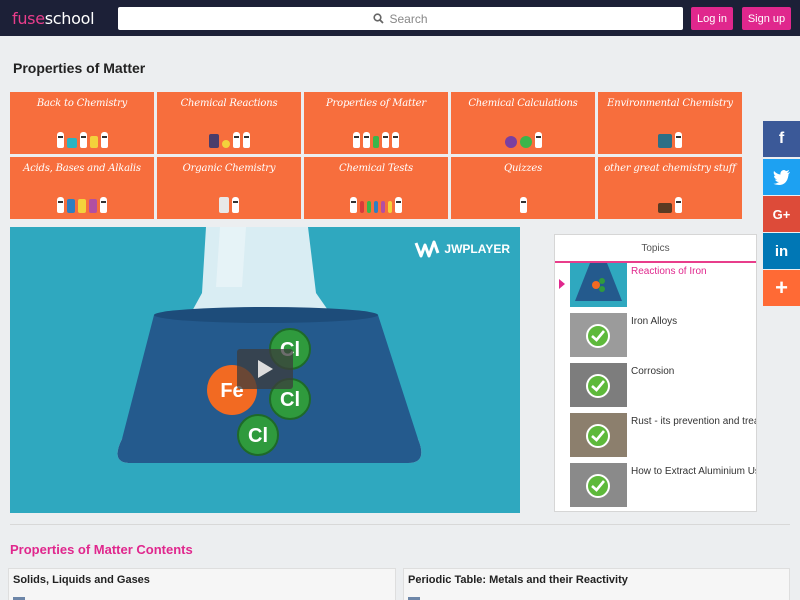 The width and height of the screenshot is (800, 600). Describe the element at coordinates (202, 584) in the screenshot. I see `contents-card-solids-liquids-gases: Solids, Liquids and Gases` at that location.